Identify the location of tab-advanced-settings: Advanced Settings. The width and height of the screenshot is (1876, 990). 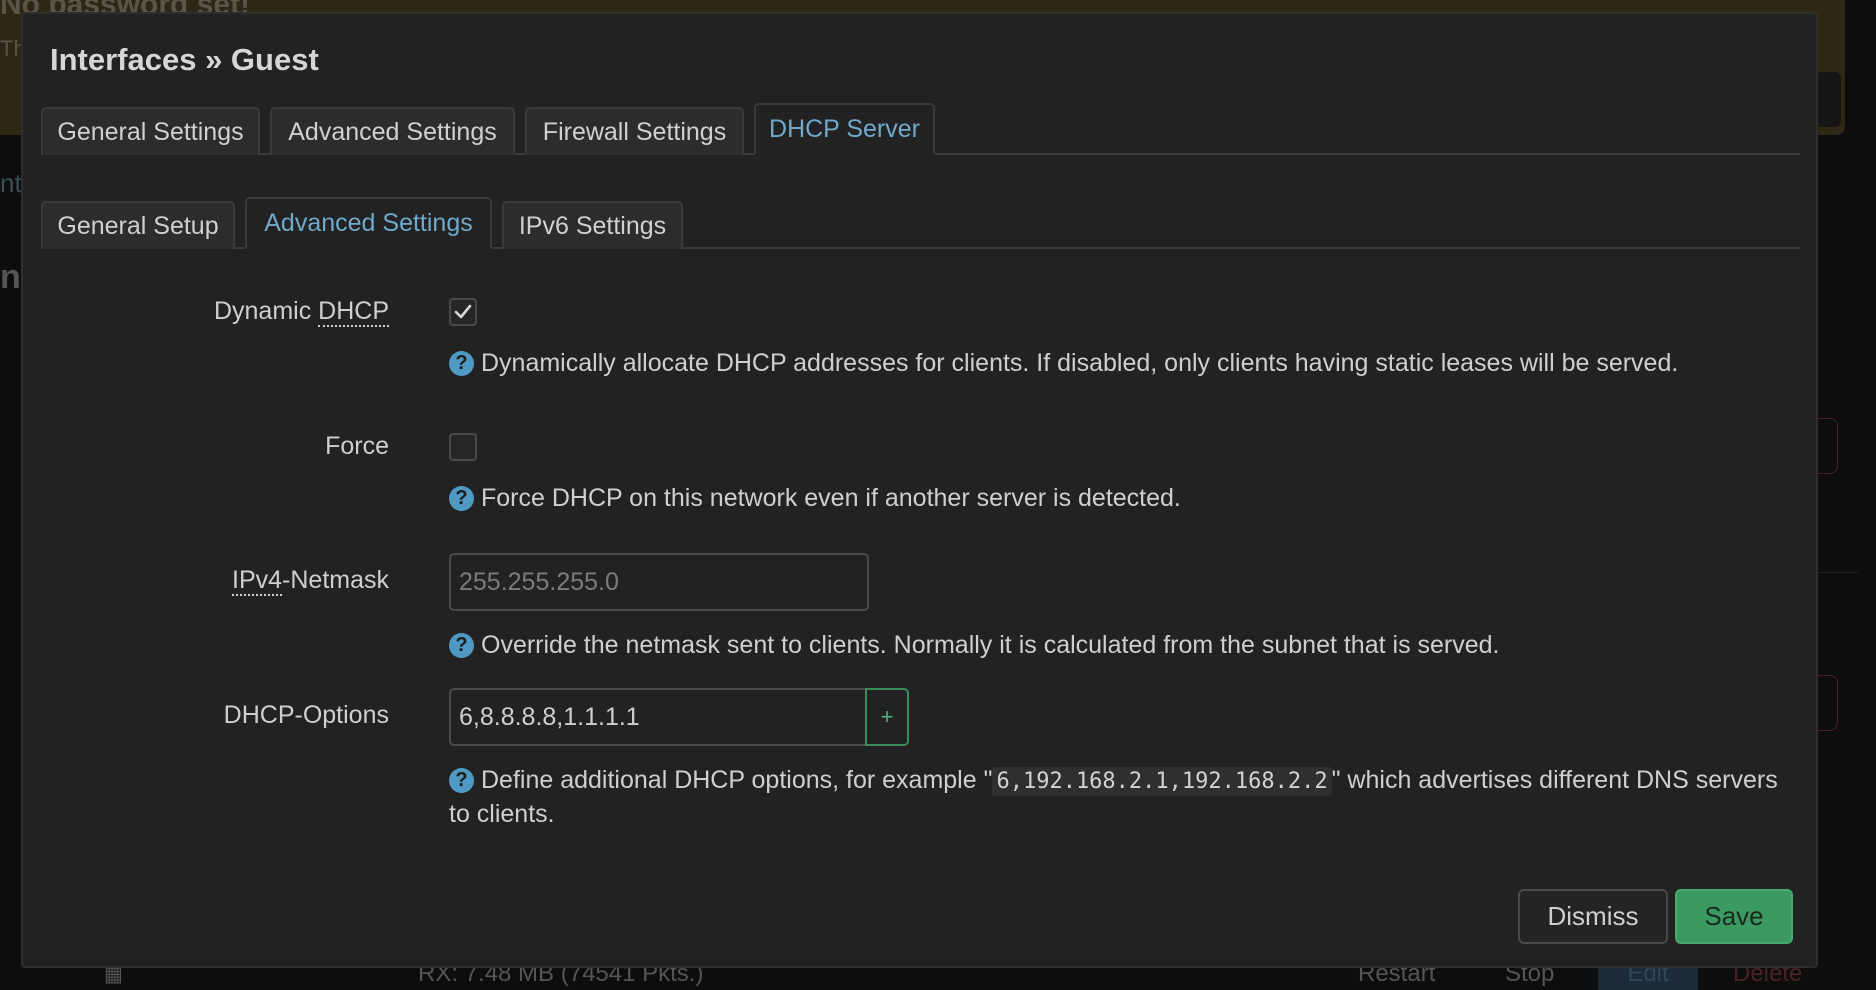
(392, 131).